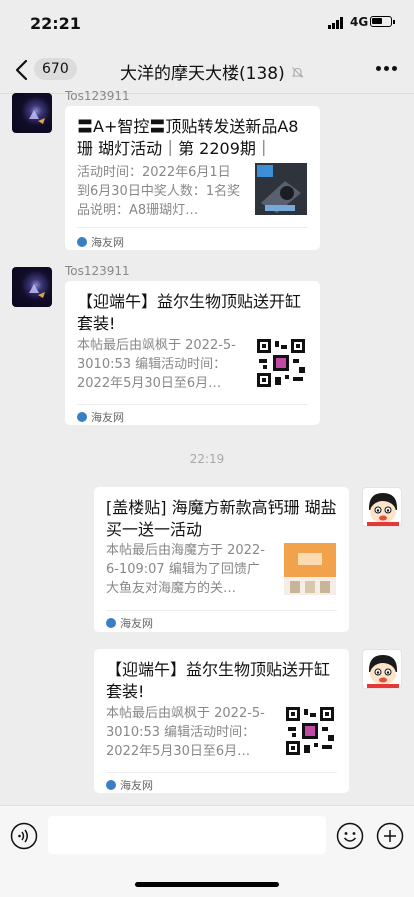 This screenshot has height=897, width=414. I want to click on card-title: [盖楼贴] 海魔方新款高钙珊 瑚盐买一送一活动, so click(221, 518).